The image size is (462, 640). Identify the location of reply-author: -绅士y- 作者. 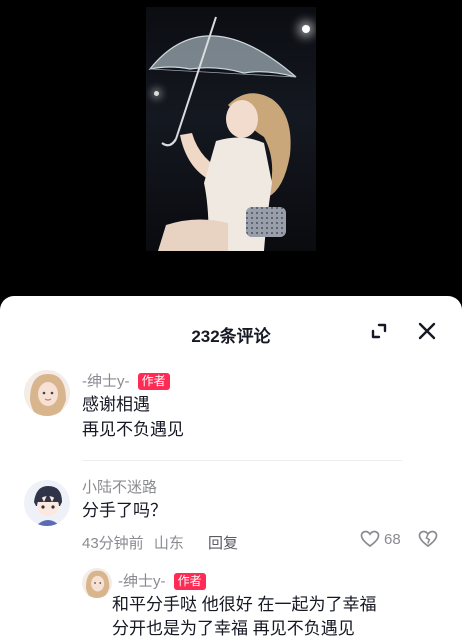
(162, 580).